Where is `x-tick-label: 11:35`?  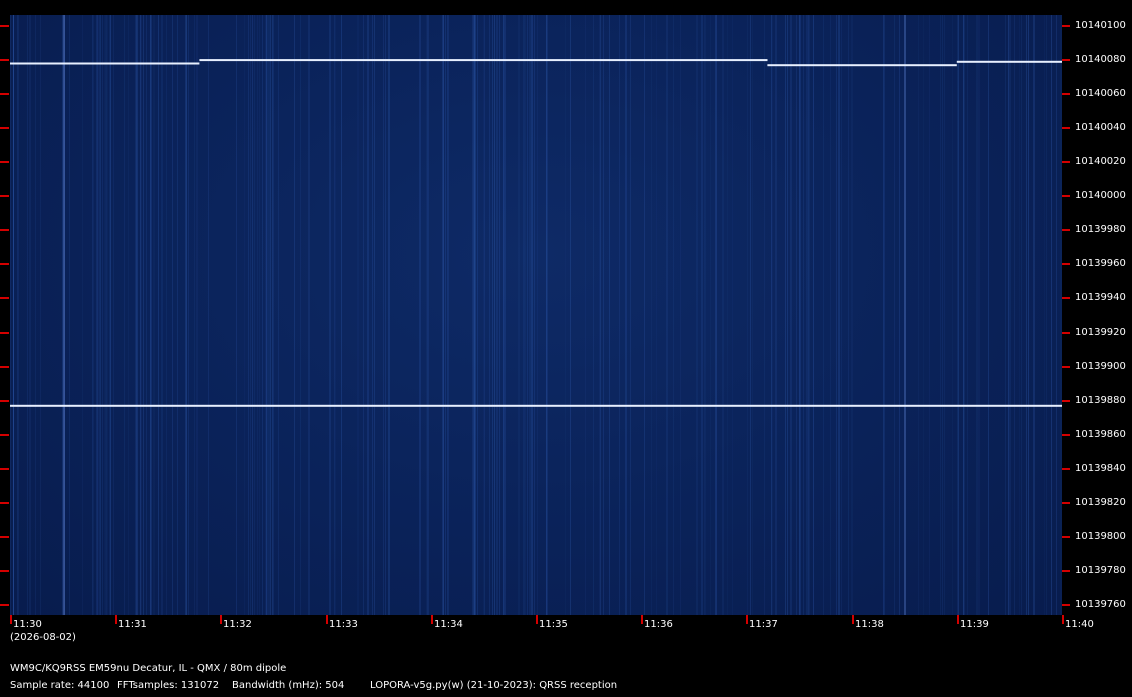
x-tick-label: 11:35 is located at coordinates (553, 624).